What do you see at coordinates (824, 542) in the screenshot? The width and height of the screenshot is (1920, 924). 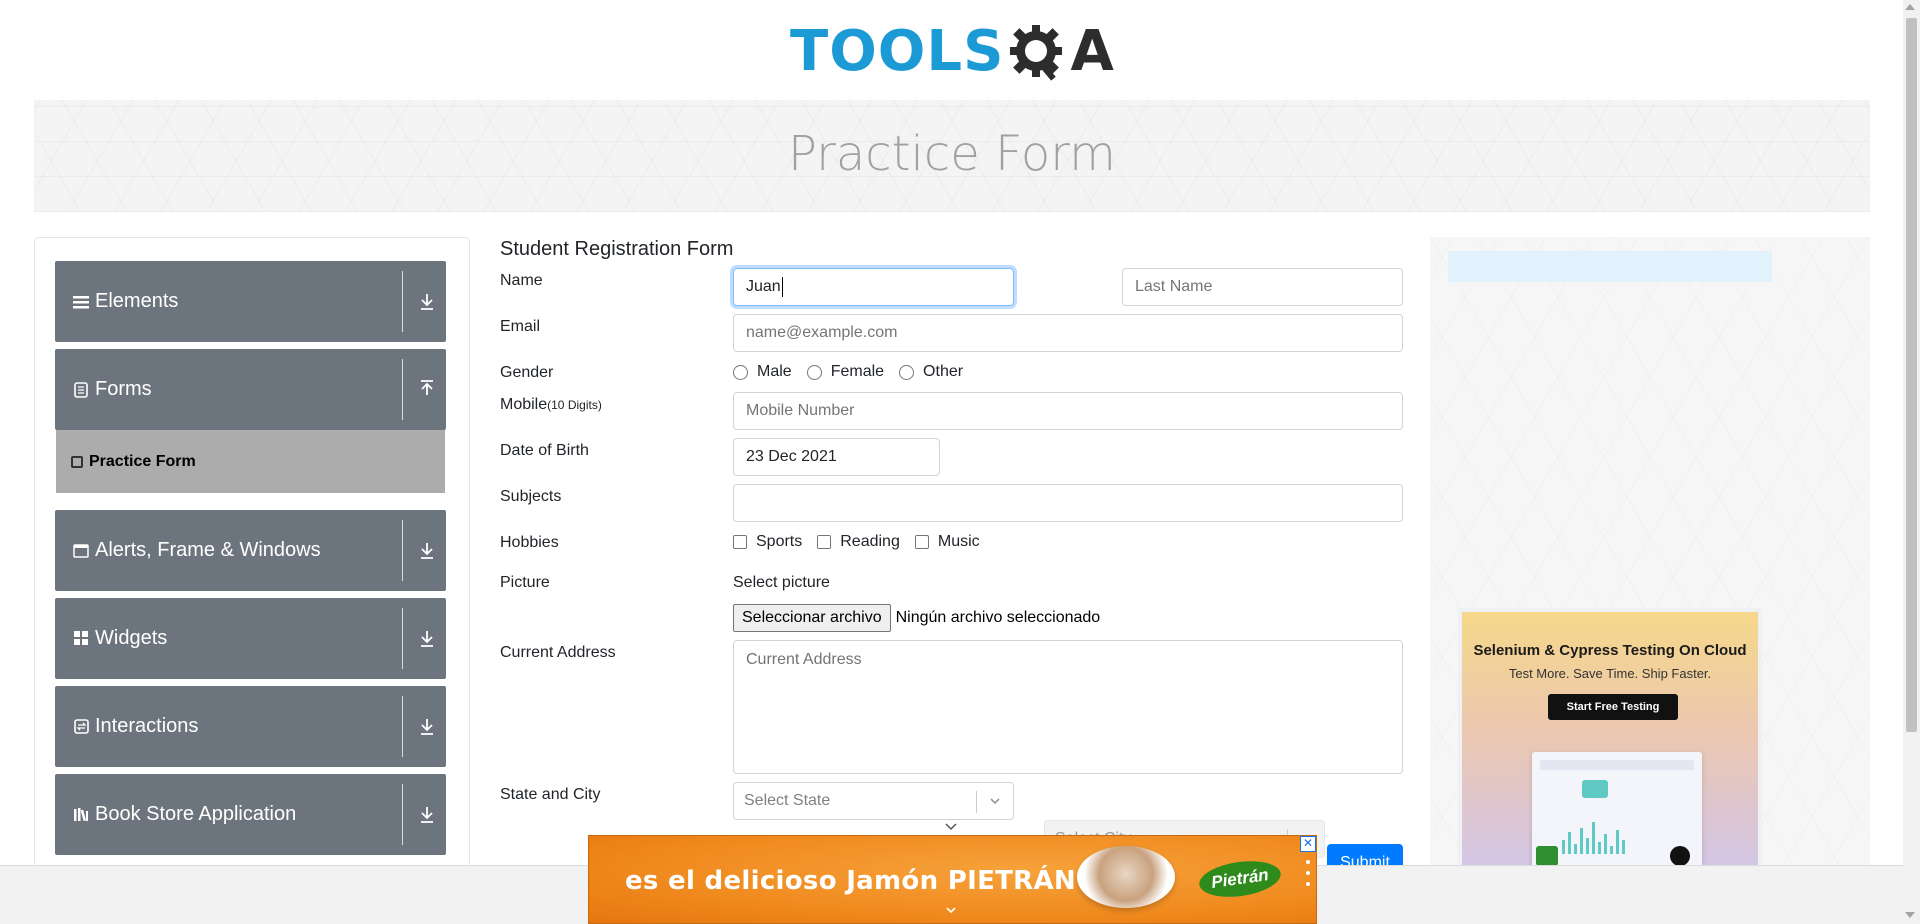 I see `checkbox-reading` at bounding box center [824, 542].